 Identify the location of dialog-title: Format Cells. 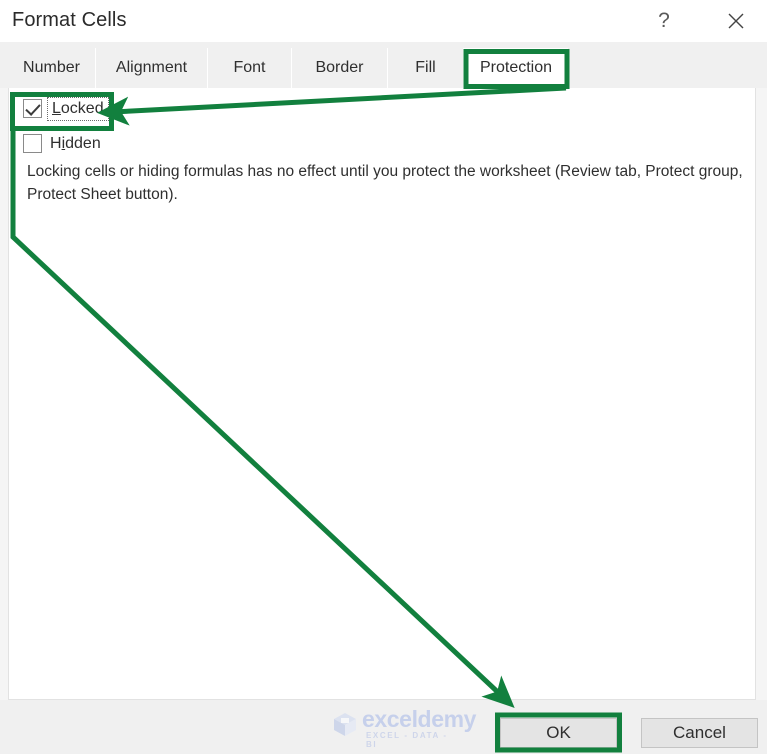
(69, 20).